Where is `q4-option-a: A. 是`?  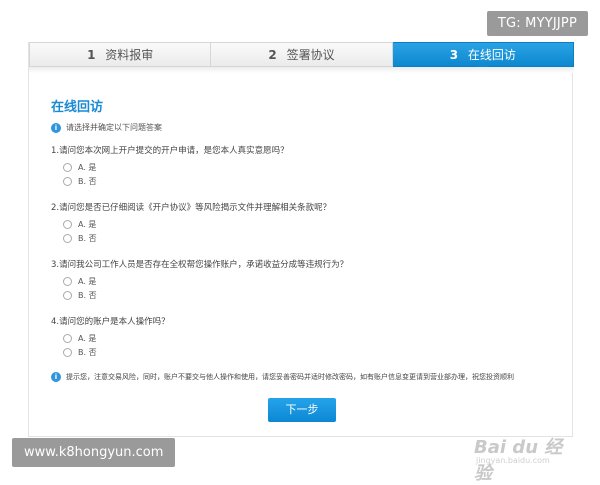 q4-option-a: A. 是 is located at coordinates (79, 338).